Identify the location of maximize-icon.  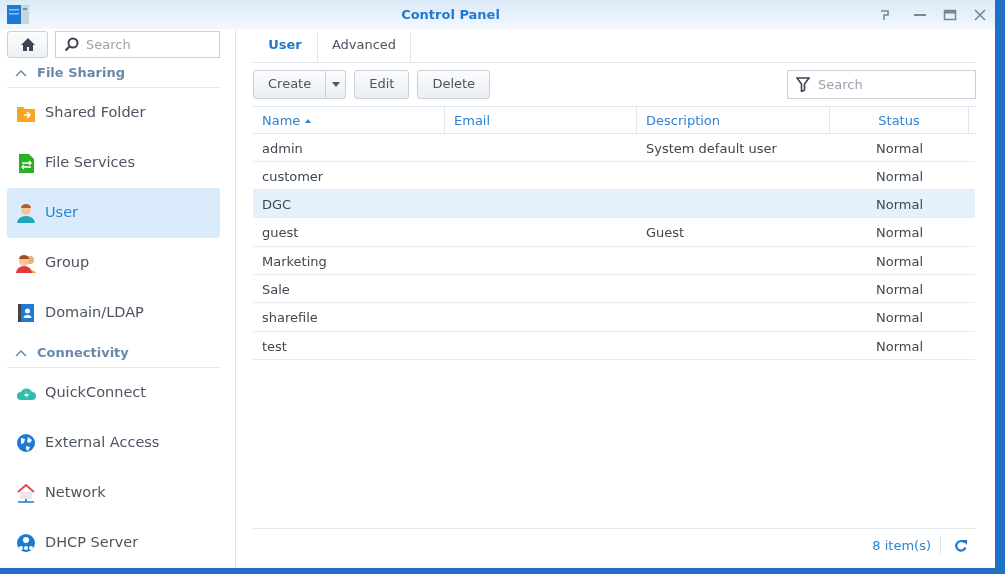
(950, 14).